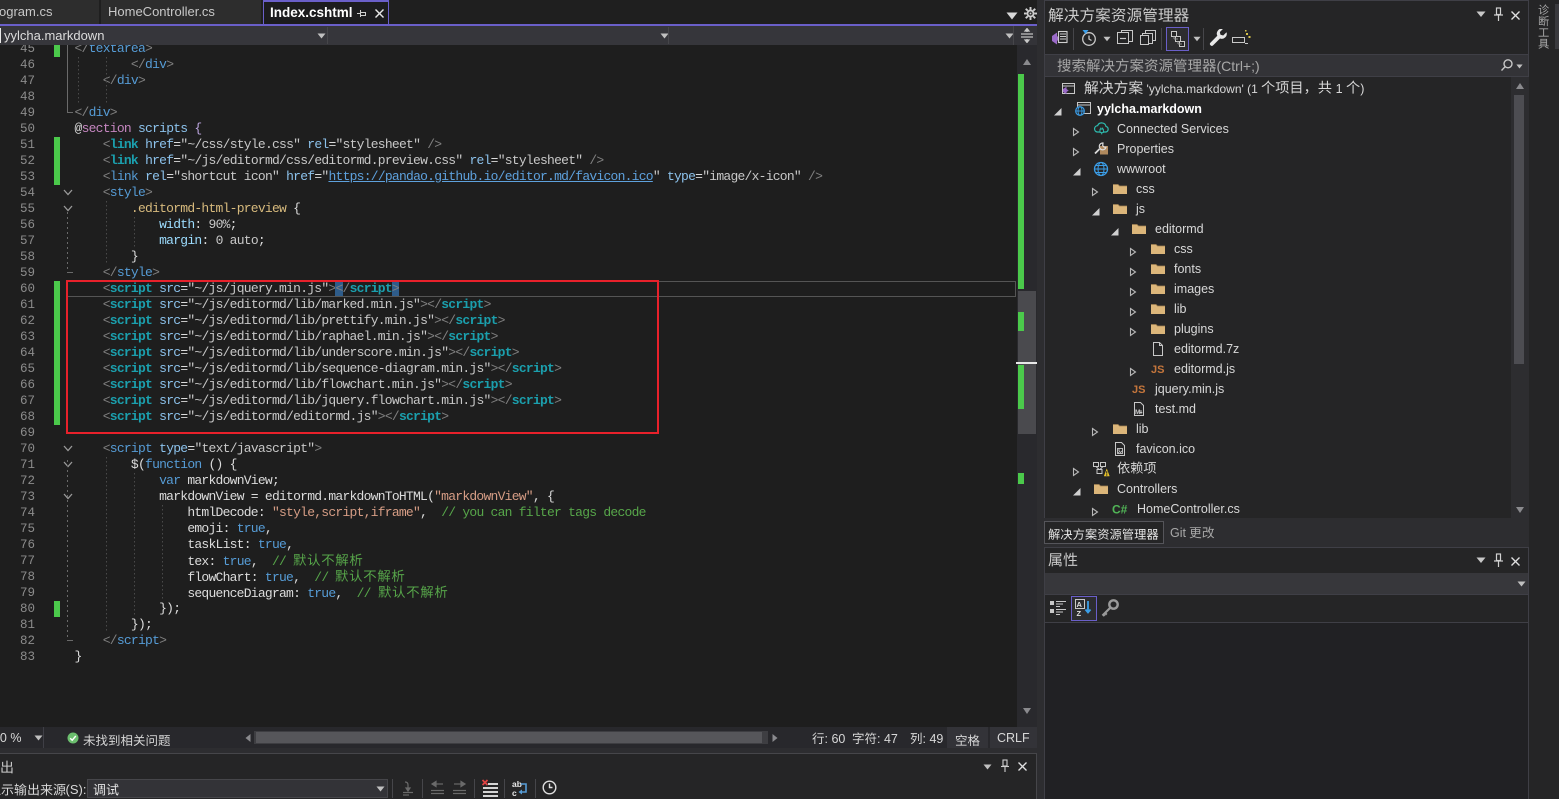 The image size is (1559, 799). What do you see at coordinates (514, 792) in the screenshot?
I see `svg-text: c` at bounding box center [514, 792].